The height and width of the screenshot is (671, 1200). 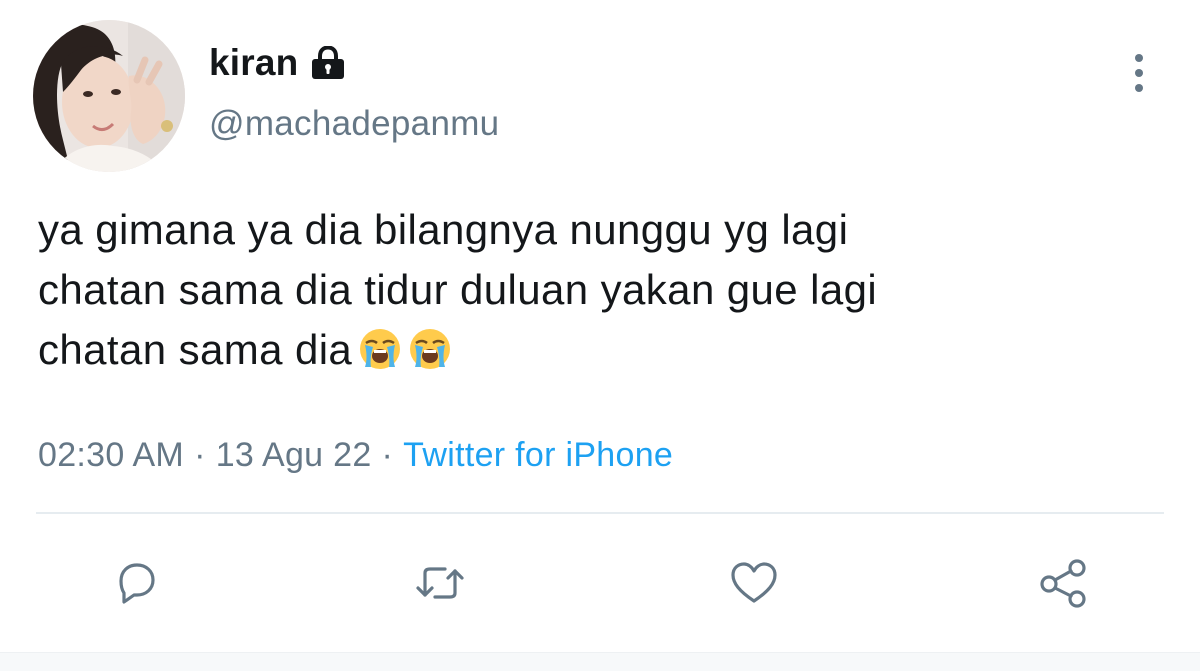 I want to click on reply-button, so click(x=137, y=583).